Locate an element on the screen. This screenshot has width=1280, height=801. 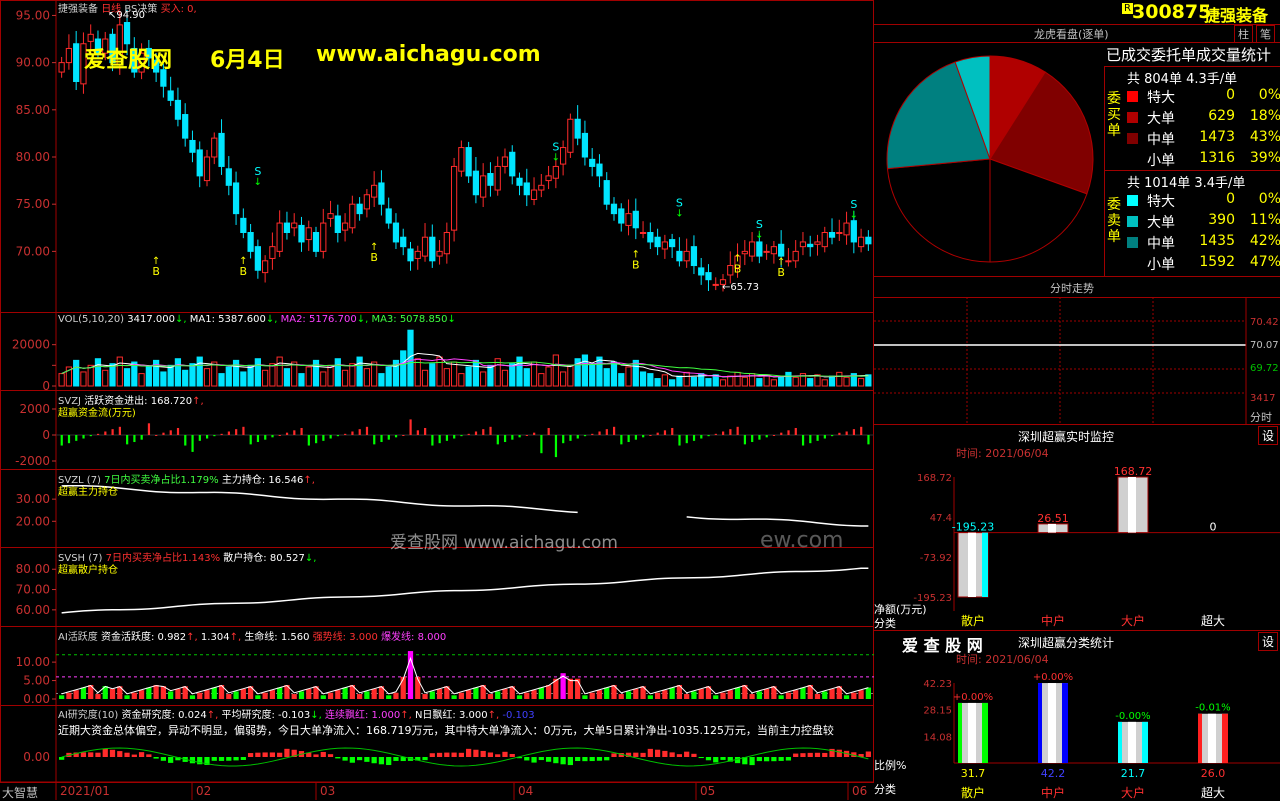
intraday-tick-mid: 70.07 is located at coordinates (1264, 345).